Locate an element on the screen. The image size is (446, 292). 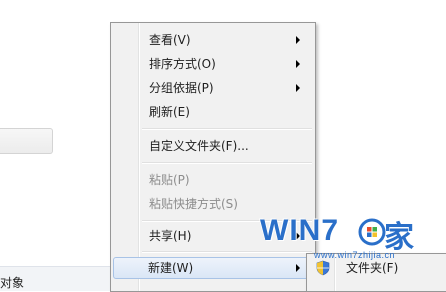
menu-item-group-by: 分组依据(P) is located at coordinates (212, 88).